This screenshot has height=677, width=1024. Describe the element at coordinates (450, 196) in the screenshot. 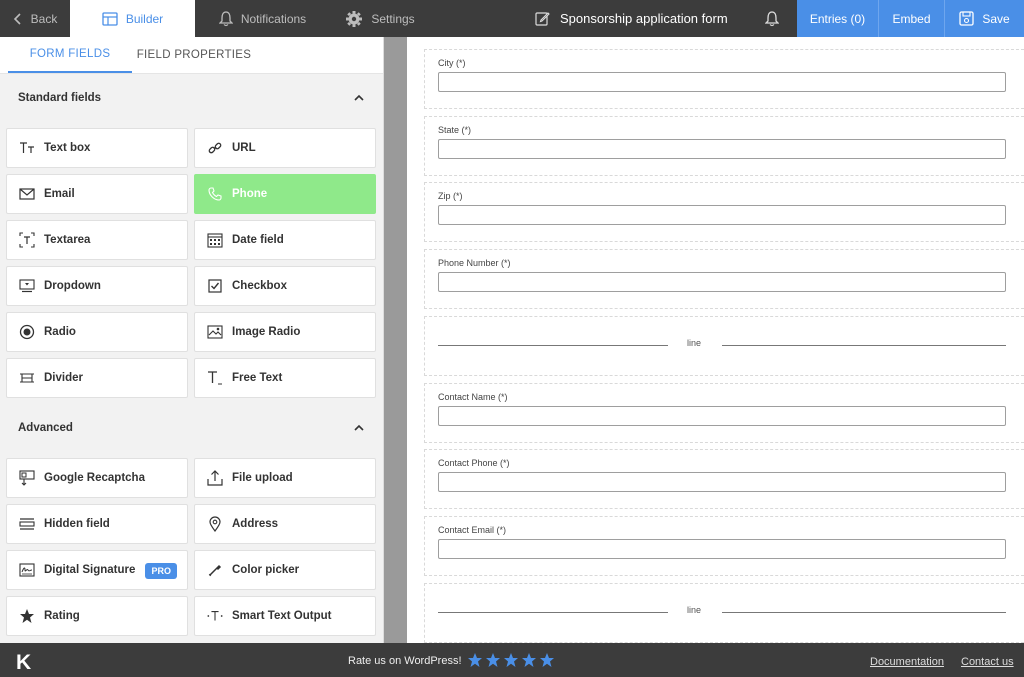

I see `field-label: Zip (*)` at that location.